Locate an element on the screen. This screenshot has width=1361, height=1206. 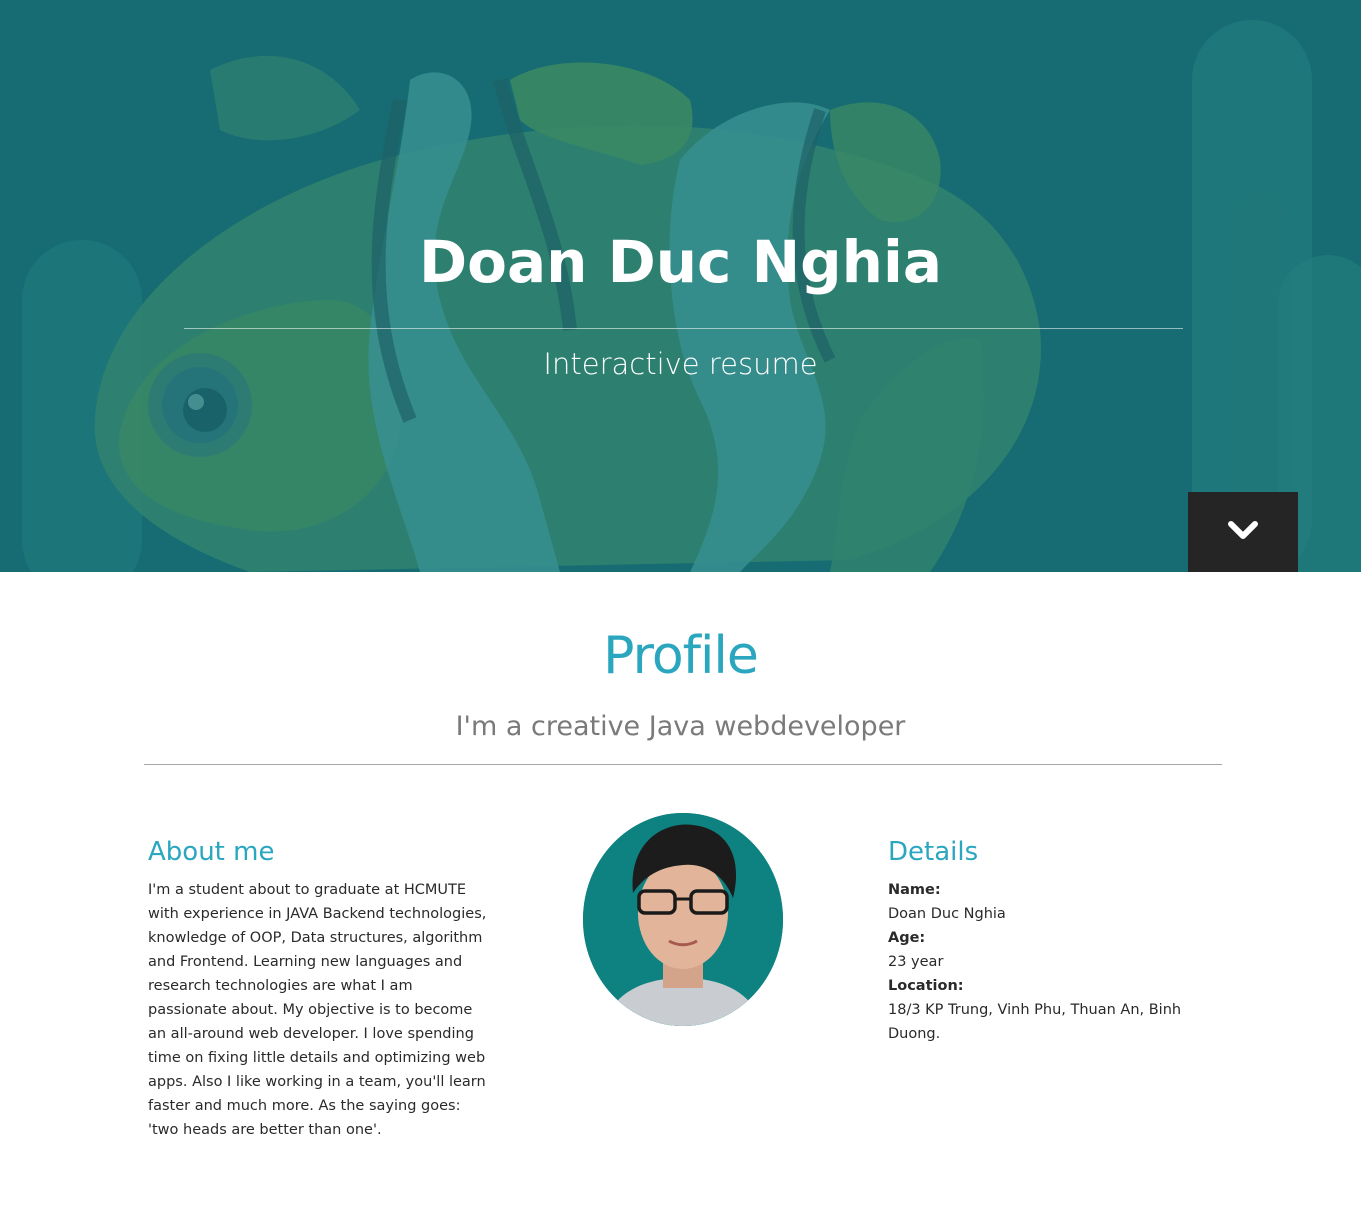
chevron-down-icon is located at coordinates (1243, 532).